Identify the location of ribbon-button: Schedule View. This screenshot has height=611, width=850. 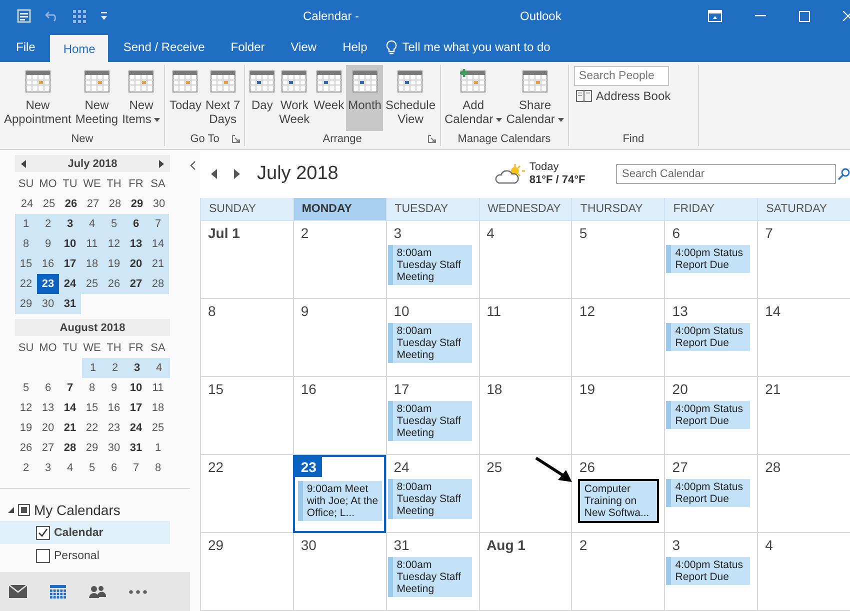
(410, 98).